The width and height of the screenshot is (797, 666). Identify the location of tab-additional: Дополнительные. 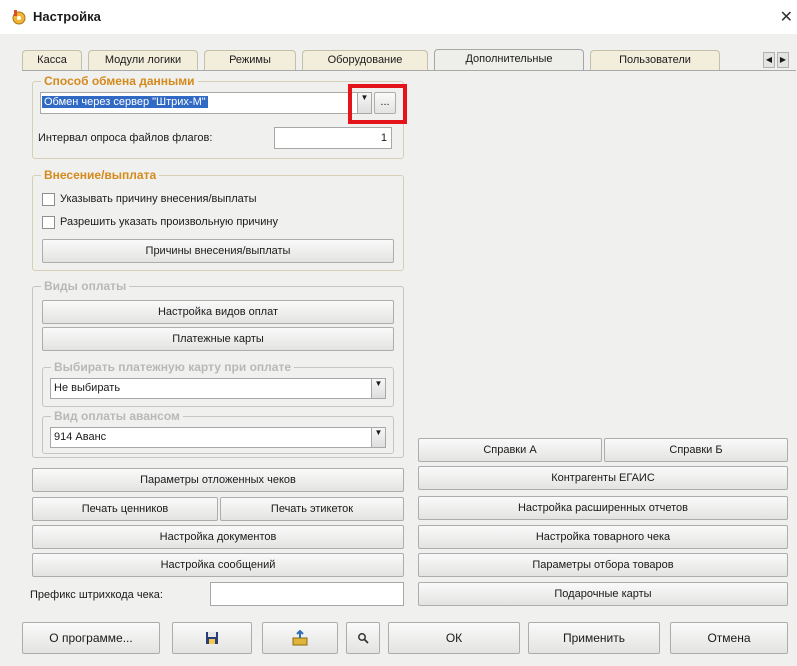
(509, 60).